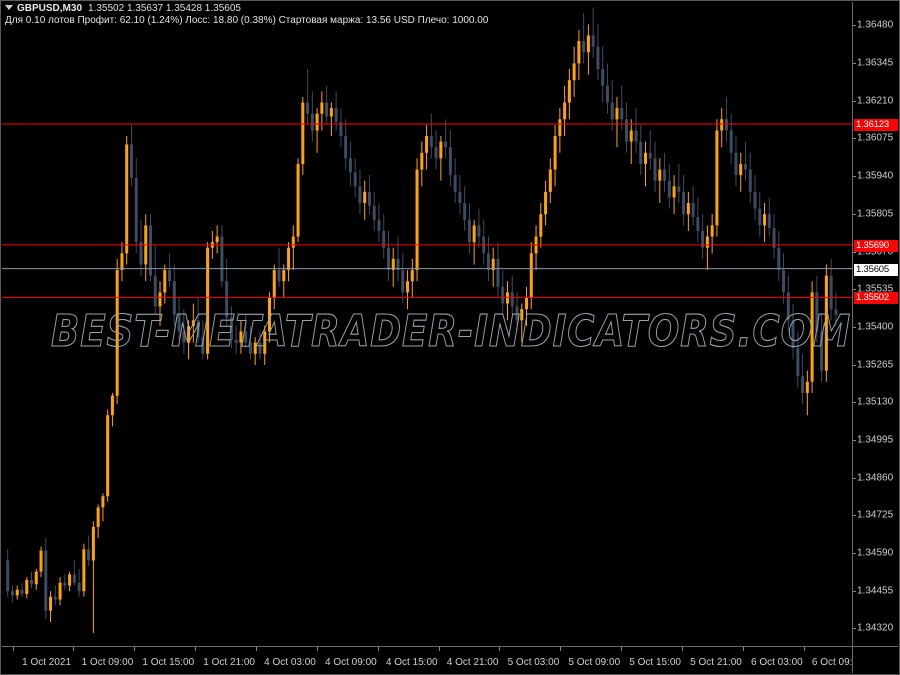  What do you see at coordinates (875, 327) in the screenshot?
I see `price-axis-label: 1.35400` at bounding box center [875, 327].